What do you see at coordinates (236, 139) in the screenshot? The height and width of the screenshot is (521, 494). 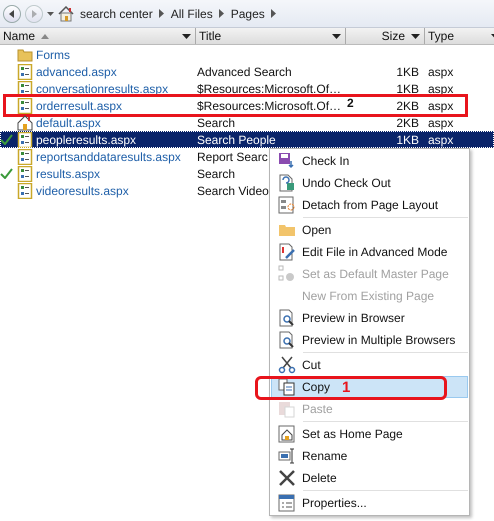 I see `file-title: Search People` at bounding box center [236, 139].